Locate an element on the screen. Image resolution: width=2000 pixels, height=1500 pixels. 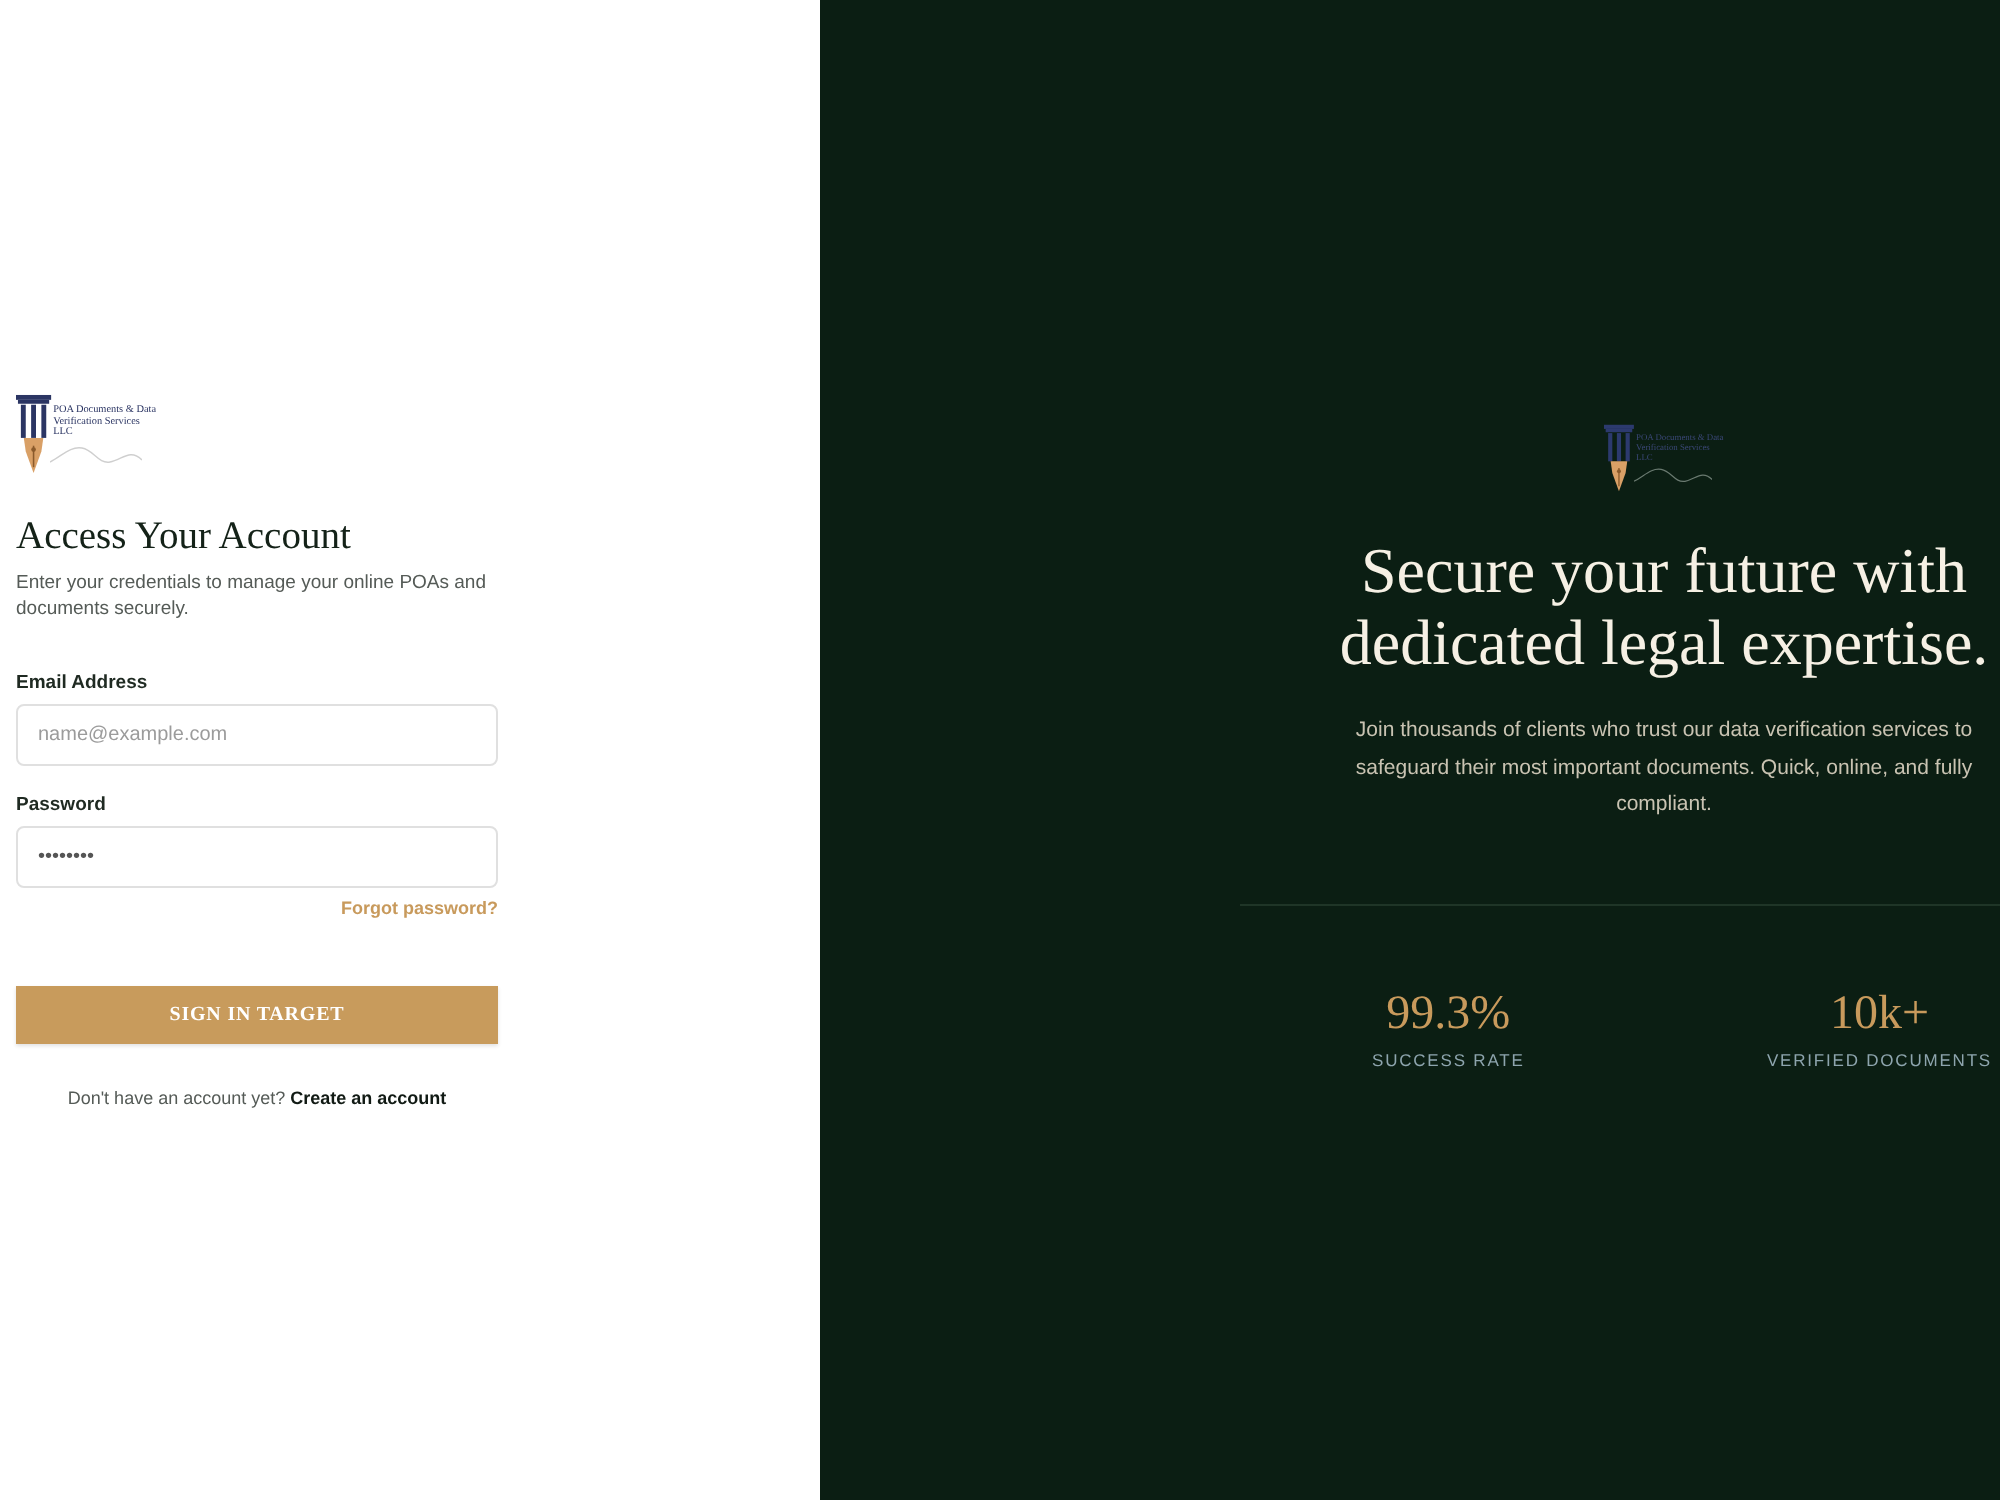
stat-label: VERIFIED DOCUMENTS is located at coordinates (1879, 1059).